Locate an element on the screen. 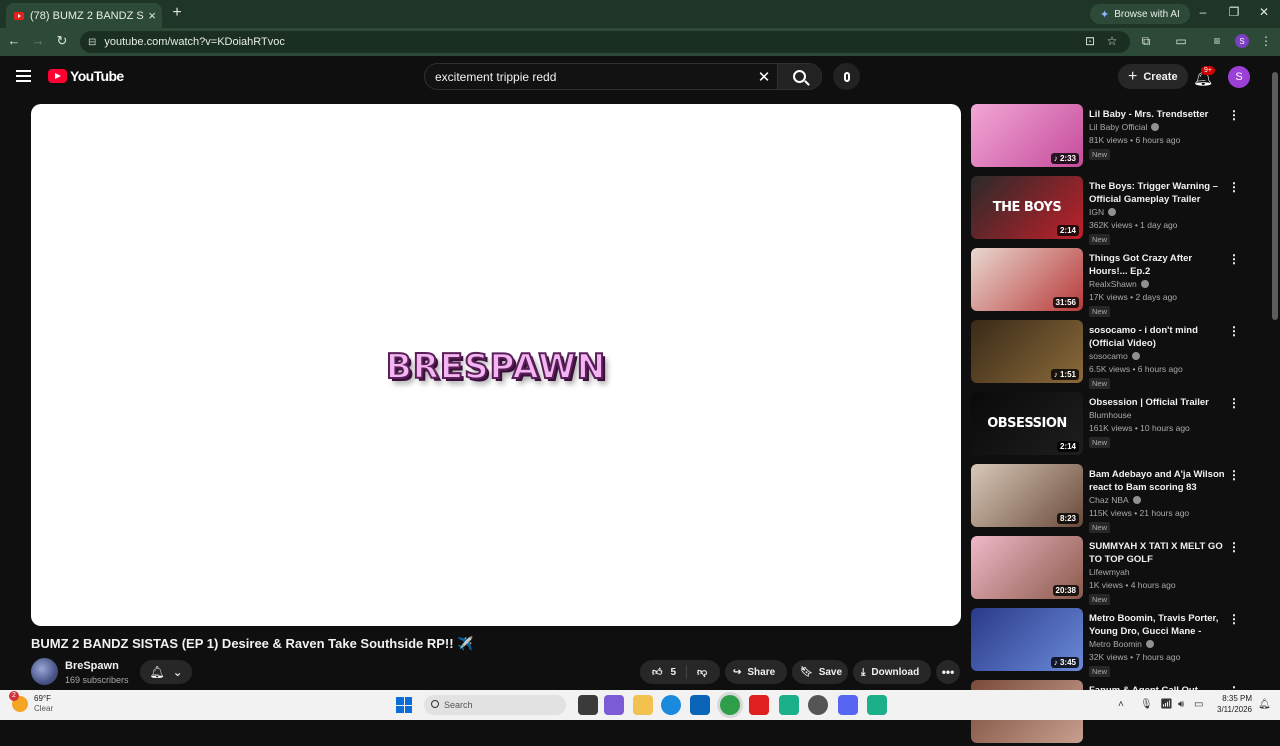 The height and width of the screenshot is (746, 1280). create-button: + Create is located at coordinates (1153, 76).